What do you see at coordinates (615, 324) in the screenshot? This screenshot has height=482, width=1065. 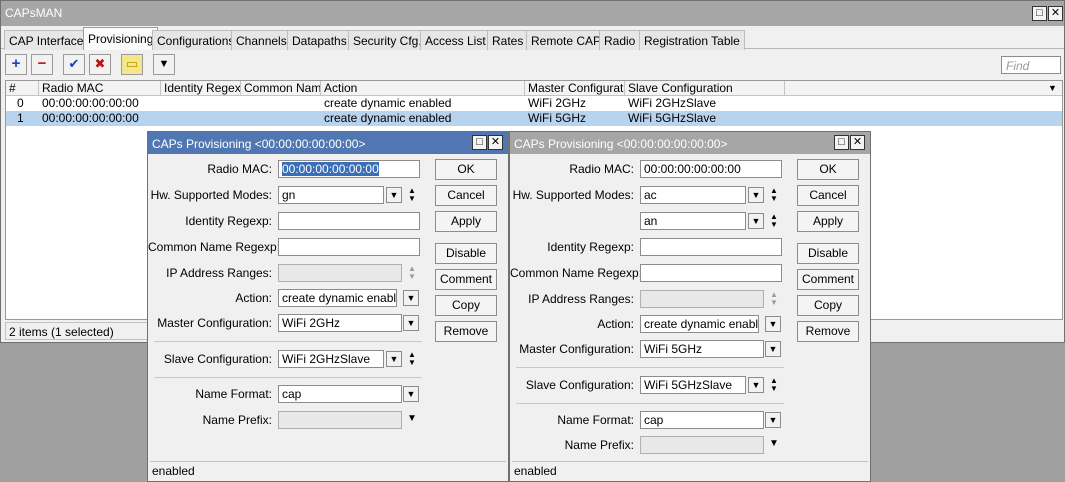 I see `action-label: Action:` at bounding box center [615, 324].